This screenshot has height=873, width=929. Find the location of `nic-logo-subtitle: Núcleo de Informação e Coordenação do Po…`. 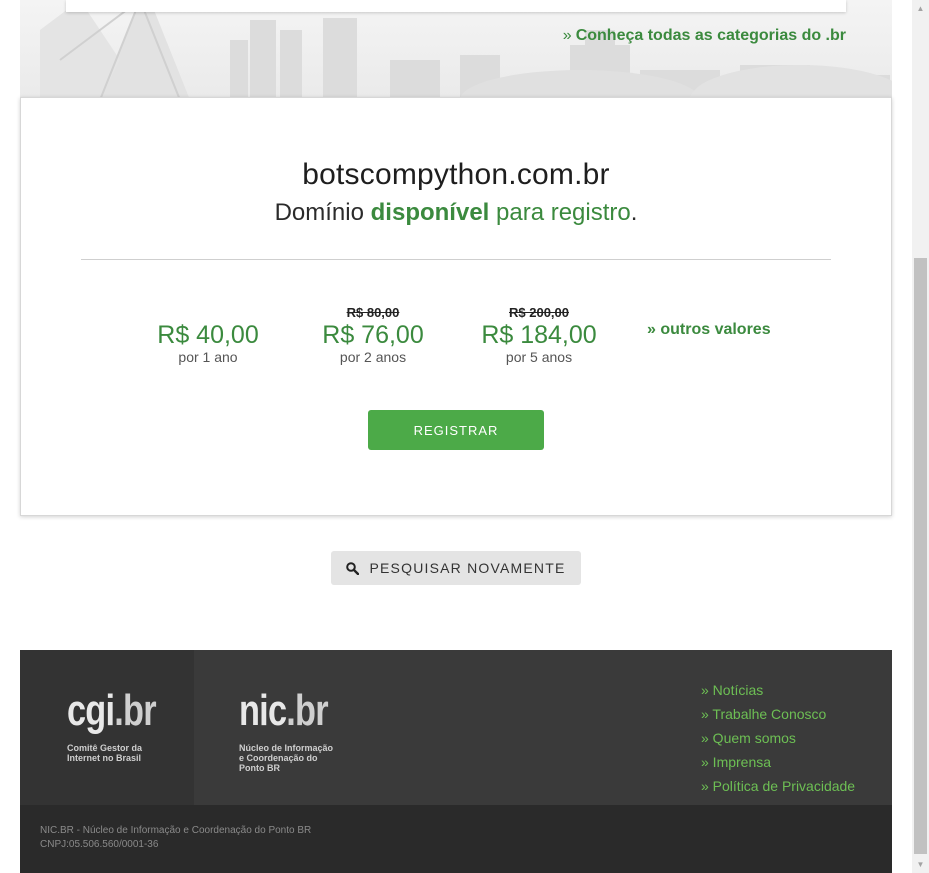

nic-logo-subtitle: Núcleo de Informação e Coordenação do Po… is located at coordinates (299, 758).